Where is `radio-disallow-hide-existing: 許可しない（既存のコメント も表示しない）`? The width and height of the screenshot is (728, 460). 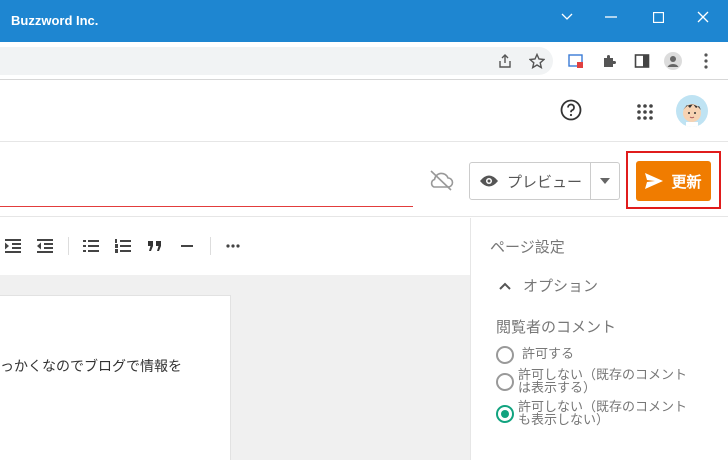 radio-disallow-hide-existing: 許可しない（既存のコメント も表示しない） is located at coordinates (591, 414).